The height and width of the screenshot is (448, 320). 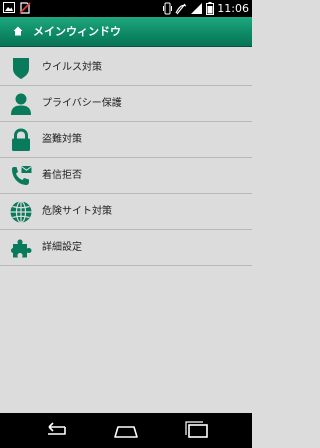 I want to click on shield-icon, so click(x=21, y=68).